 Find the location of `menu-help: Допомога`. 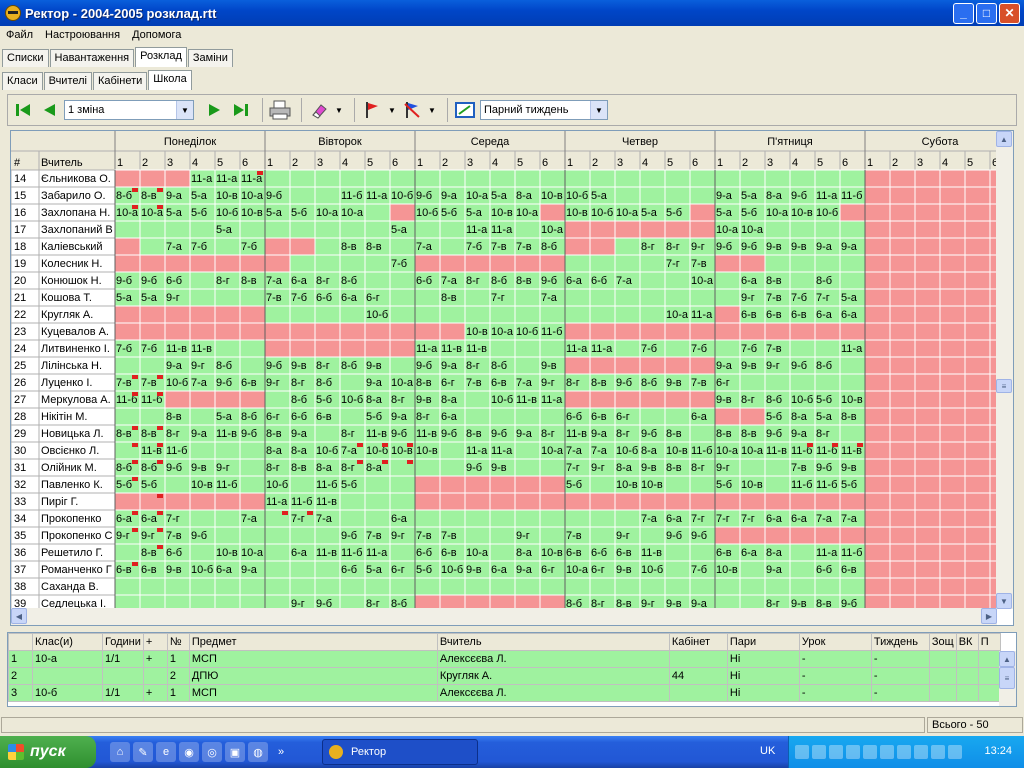

menu-help: Допомога is located at coordinates (156, 35).